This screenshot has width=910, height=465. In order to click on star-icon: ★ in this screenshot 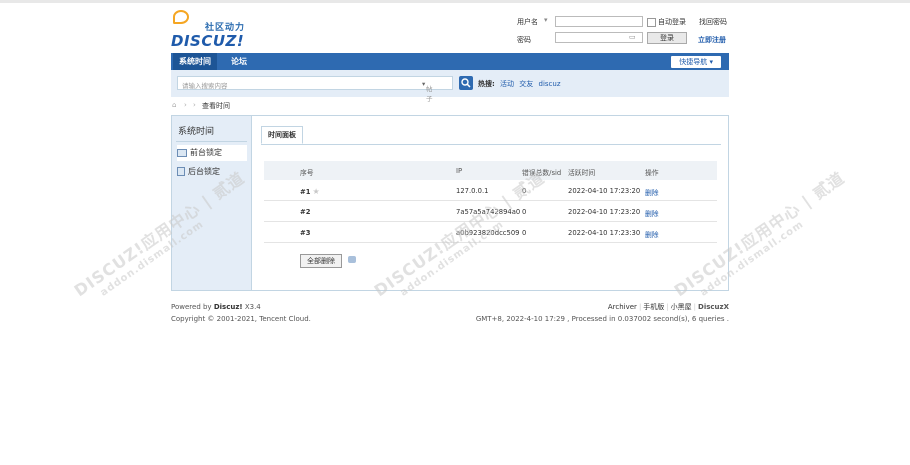, I will do `click(315, 191)`.